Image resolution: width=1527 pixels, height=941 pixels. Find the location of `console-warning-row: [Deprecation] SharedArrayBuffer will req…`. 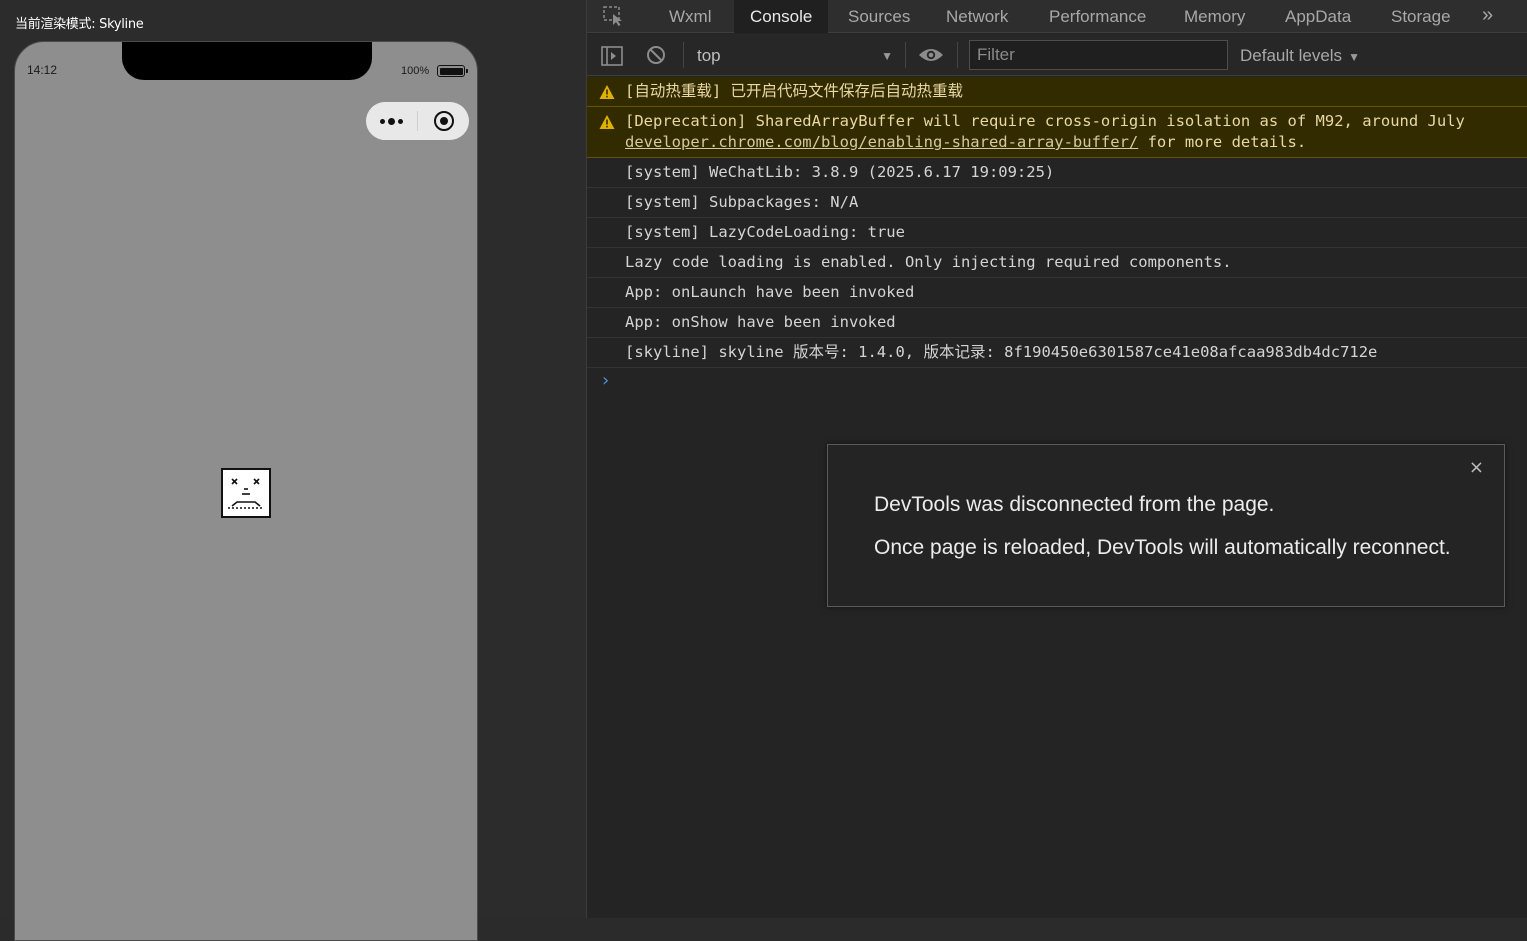

console-warning-row: [Deprecation] SharedArrayBuffer will req… is located at coordinates (1057, 132).